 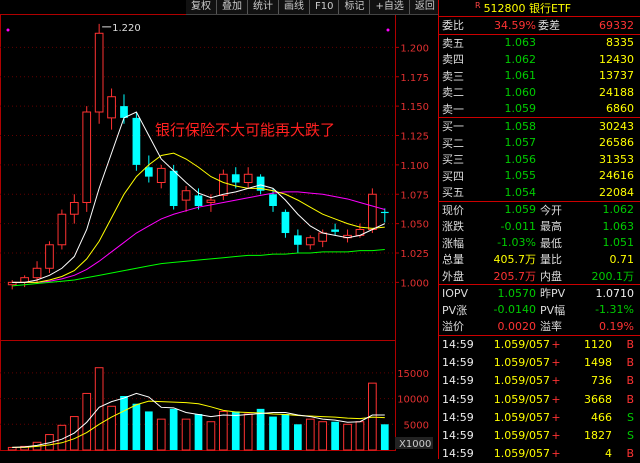 I want to click on tick-volume: 1827, so click(x=598, y=436).